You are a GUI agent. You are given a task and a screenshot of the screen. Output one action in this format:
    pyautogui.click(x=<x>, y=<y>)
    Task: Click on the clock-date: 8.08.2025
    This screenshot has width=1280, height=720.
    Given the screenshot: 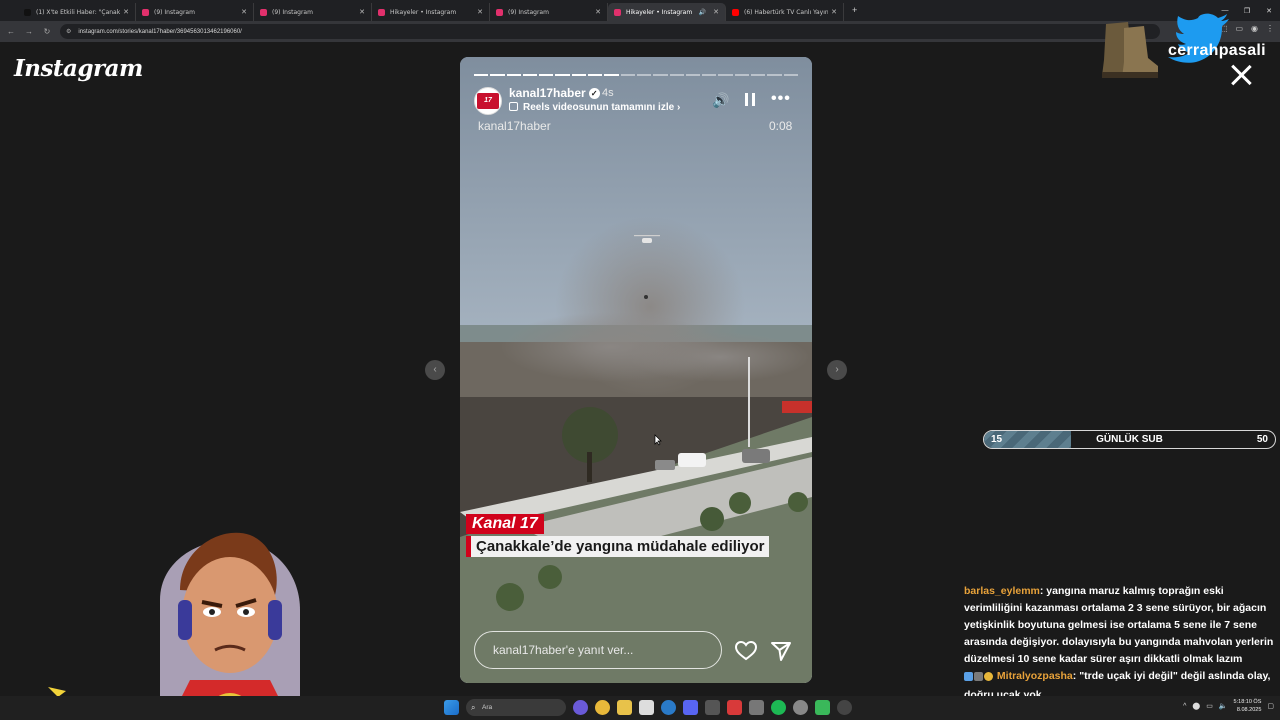 What is the action you would take?
    pyautogui.click(x=1249, y=710)
    